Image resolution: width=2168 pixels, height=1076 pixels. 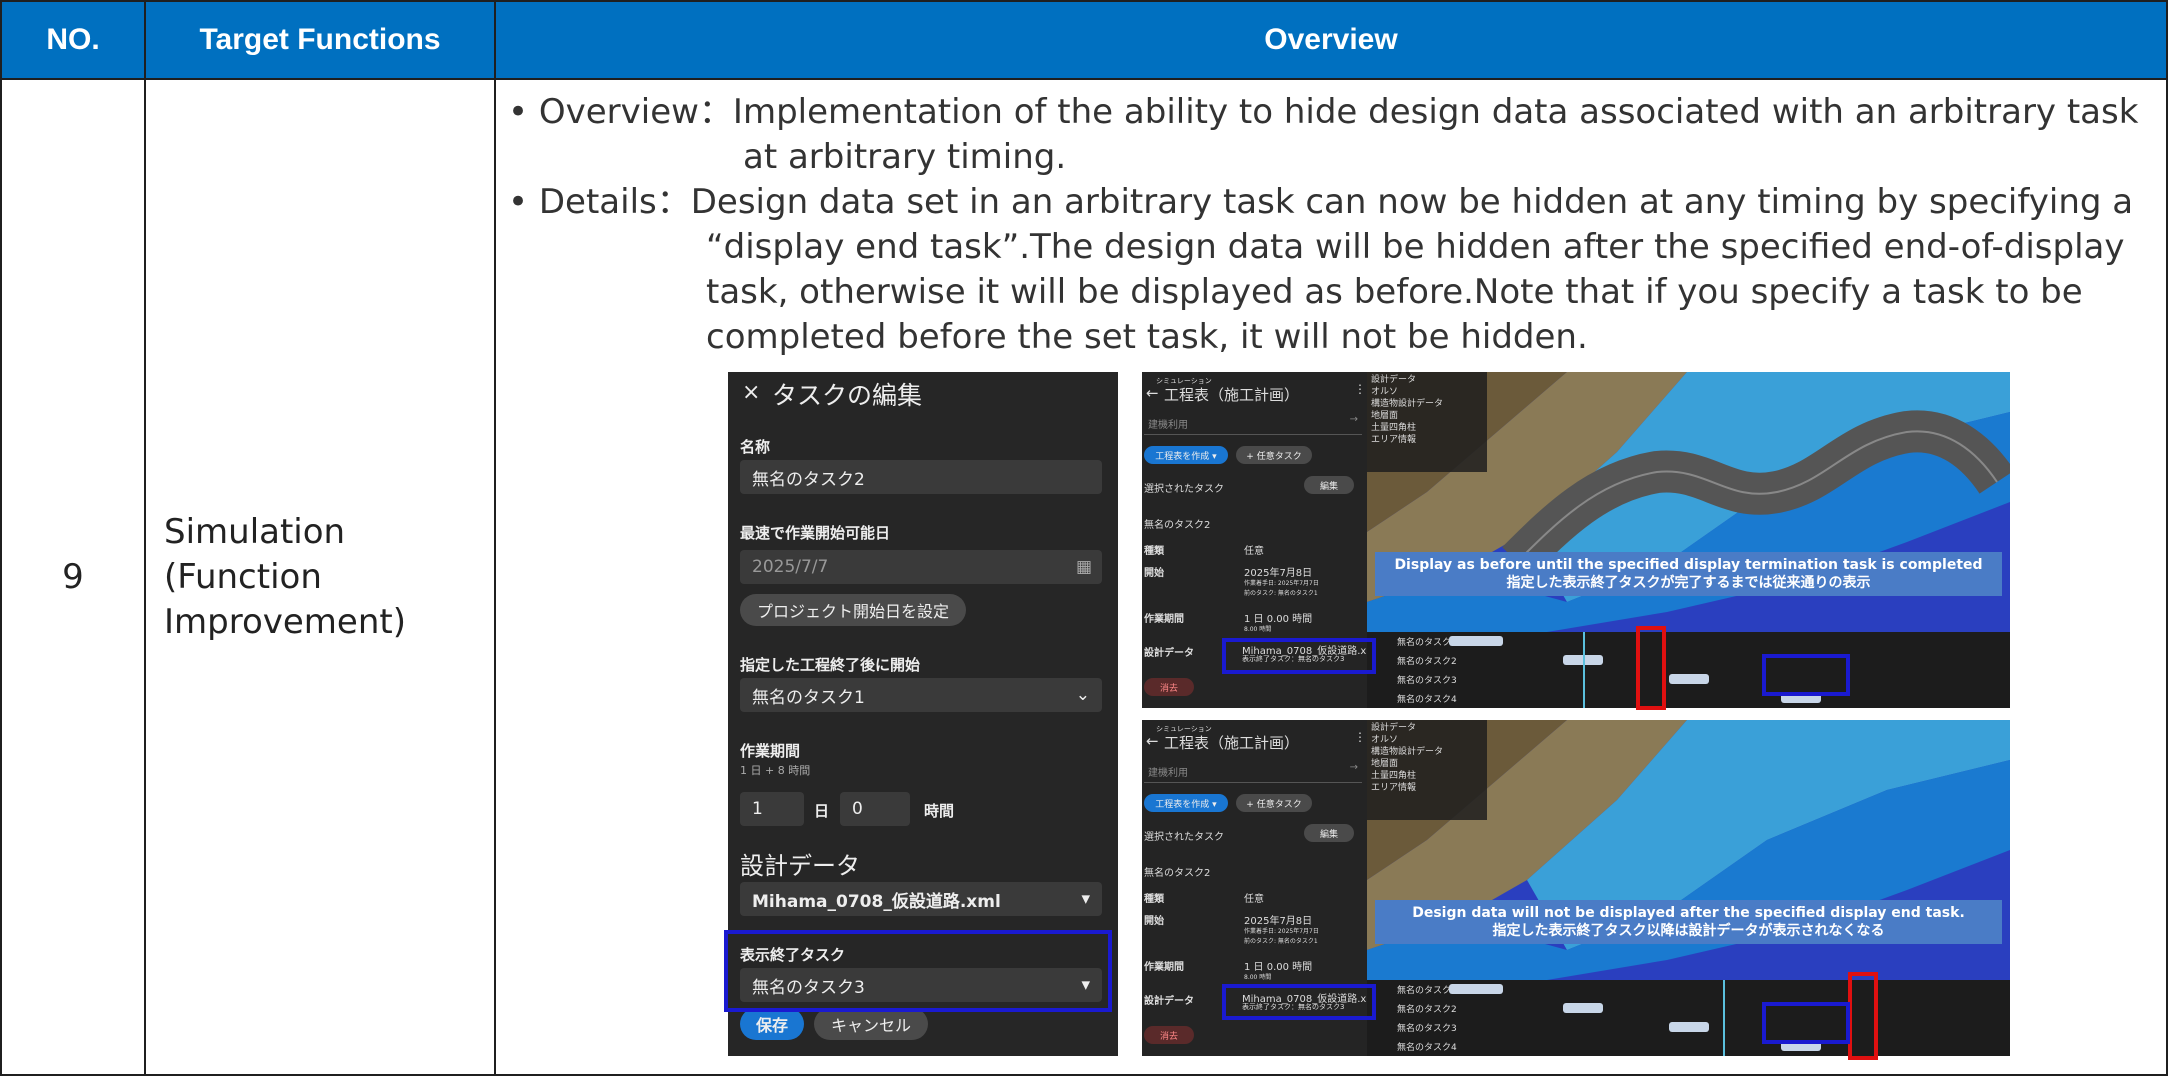 What do you see at coordinates (790, 567) in the screenshot?
I see `earliest-start-value: 2025/7/7` at bounding box center [790, 567].